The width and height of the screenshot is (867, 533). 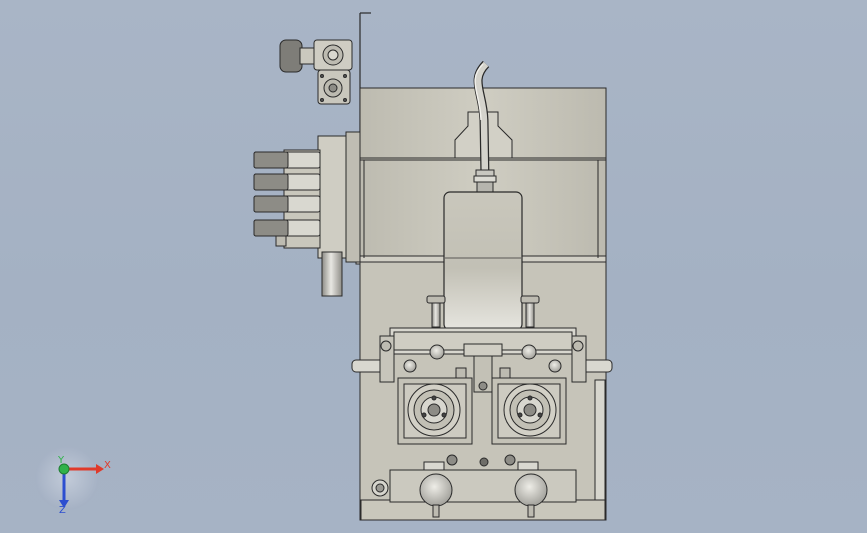 What do you see at coordinates (483, 261) in the screenshot?
I see `control-box` at bounding box center [483, 261].